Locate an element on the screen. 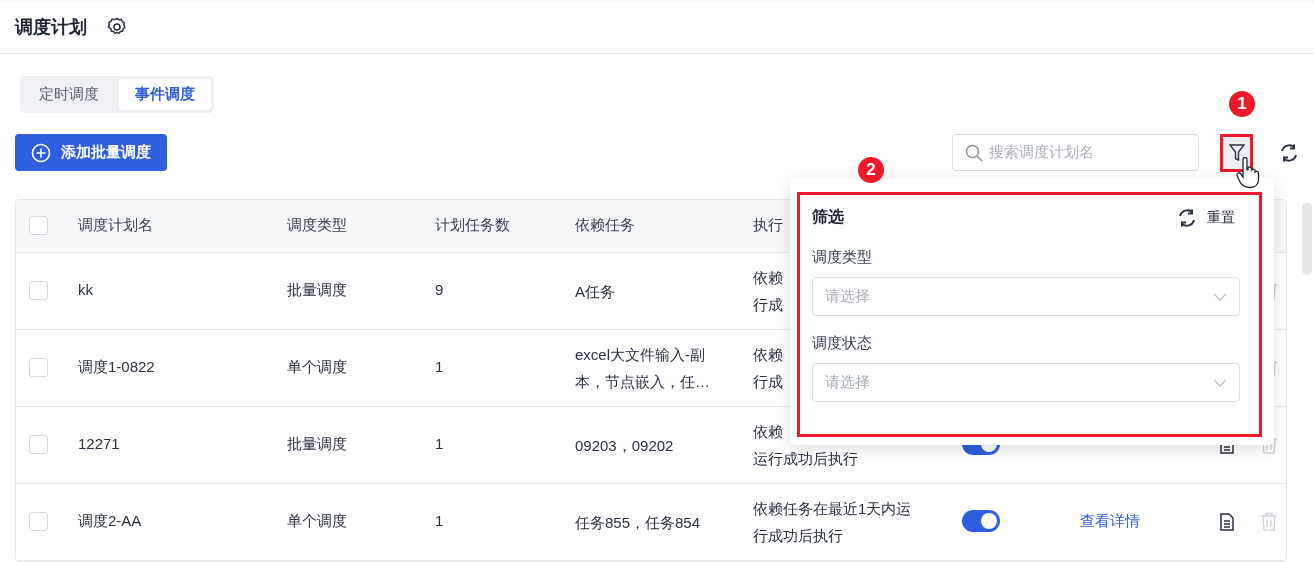  column-header: 计划任务数 is located at coordinates (472, 225).